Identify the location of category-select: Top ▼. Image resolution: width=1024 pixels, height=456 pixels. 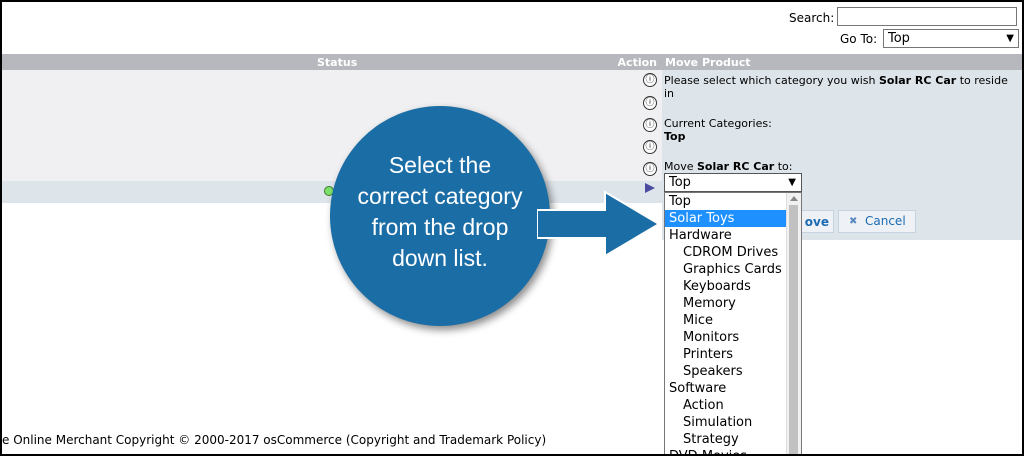
(733, 182).